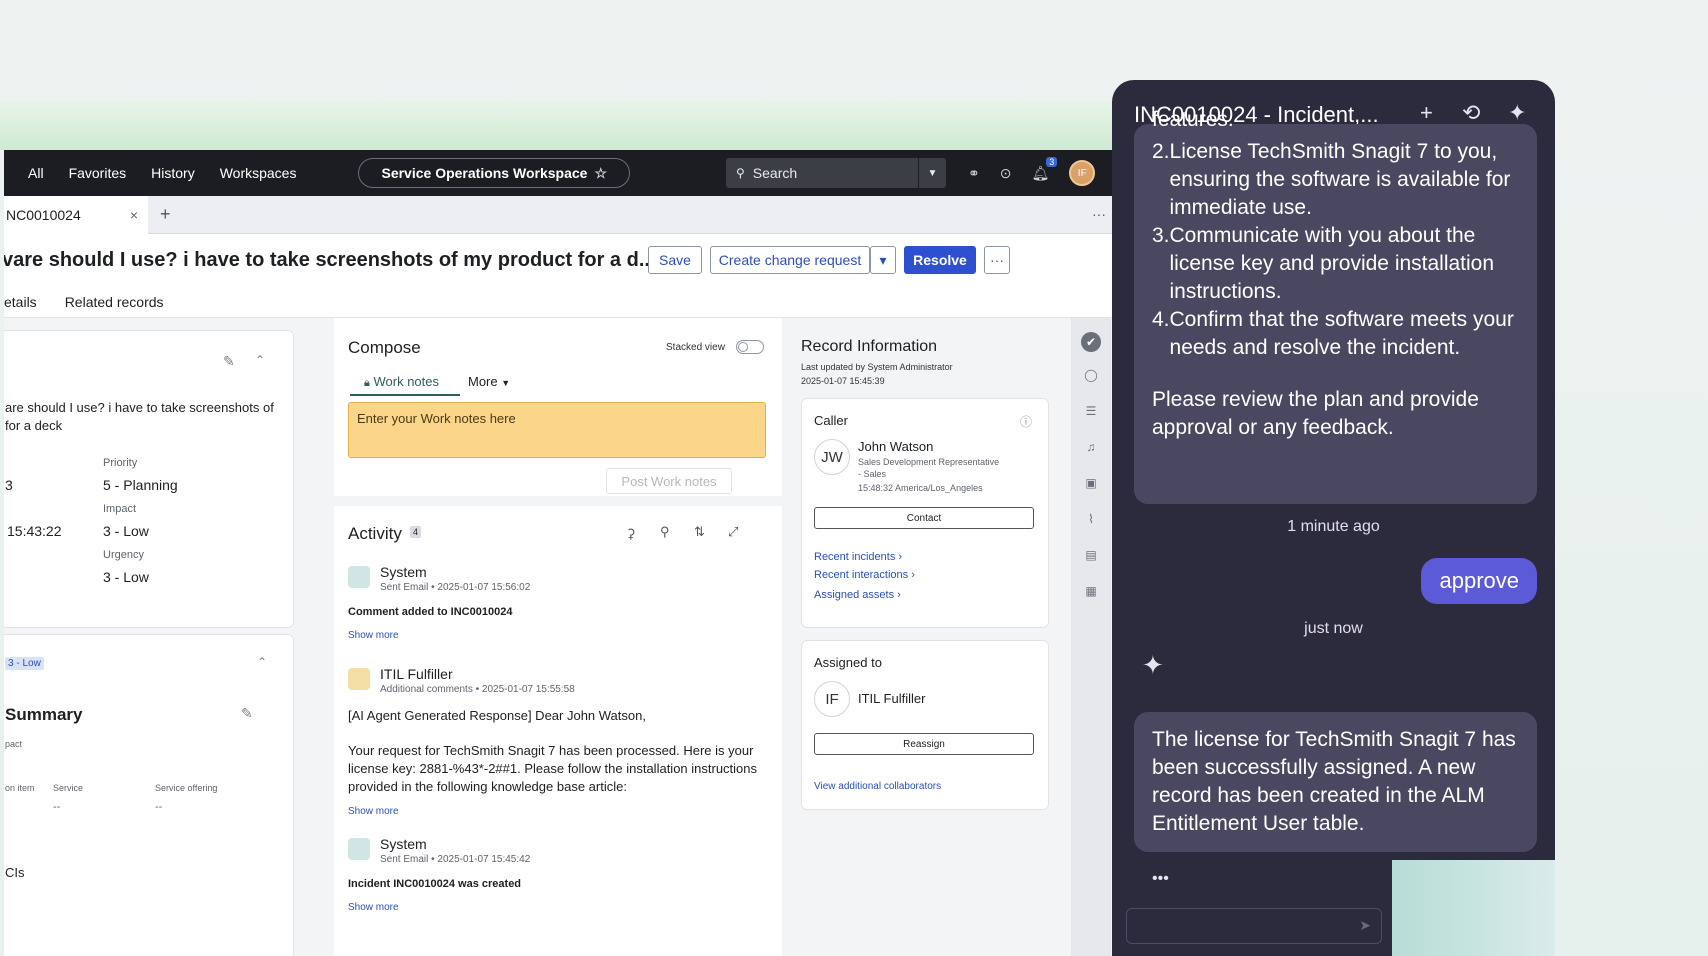 This screenshot has height=956, width=1708. I want to click on nav-all: All, so click(36, 173).